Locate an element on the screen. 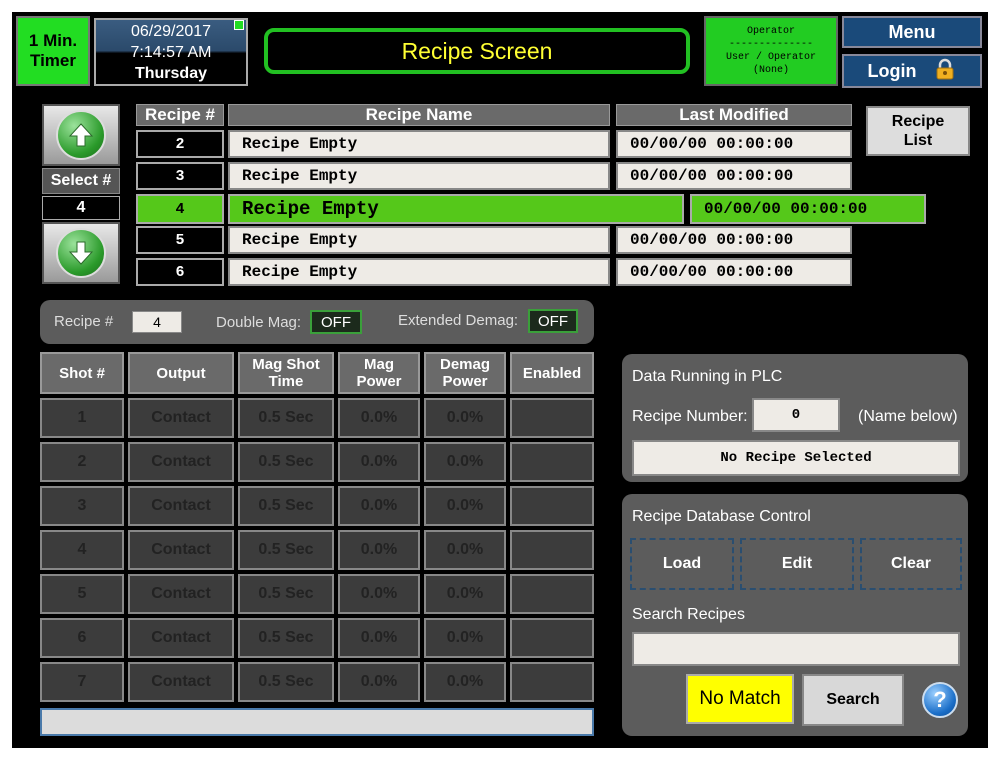  search-input is located at coordinates (796, 649).